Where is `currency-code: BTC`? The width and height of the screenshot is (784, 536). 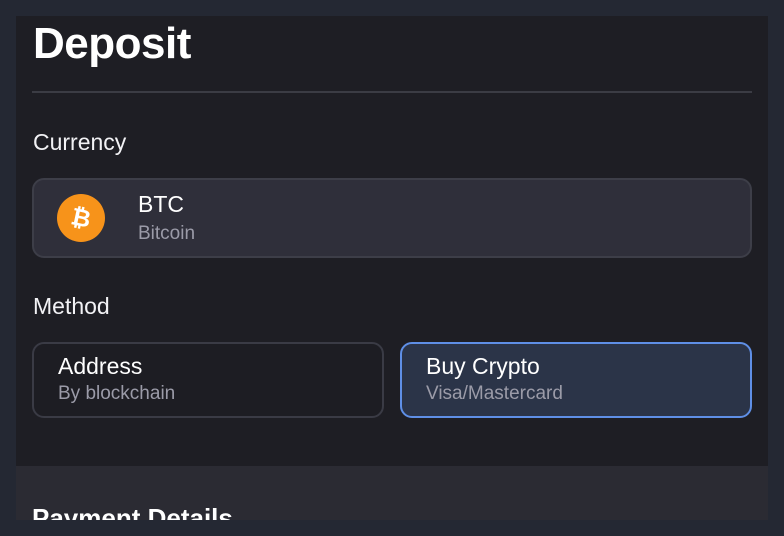
currency-code: BTC is located at coordinates (161, 204).